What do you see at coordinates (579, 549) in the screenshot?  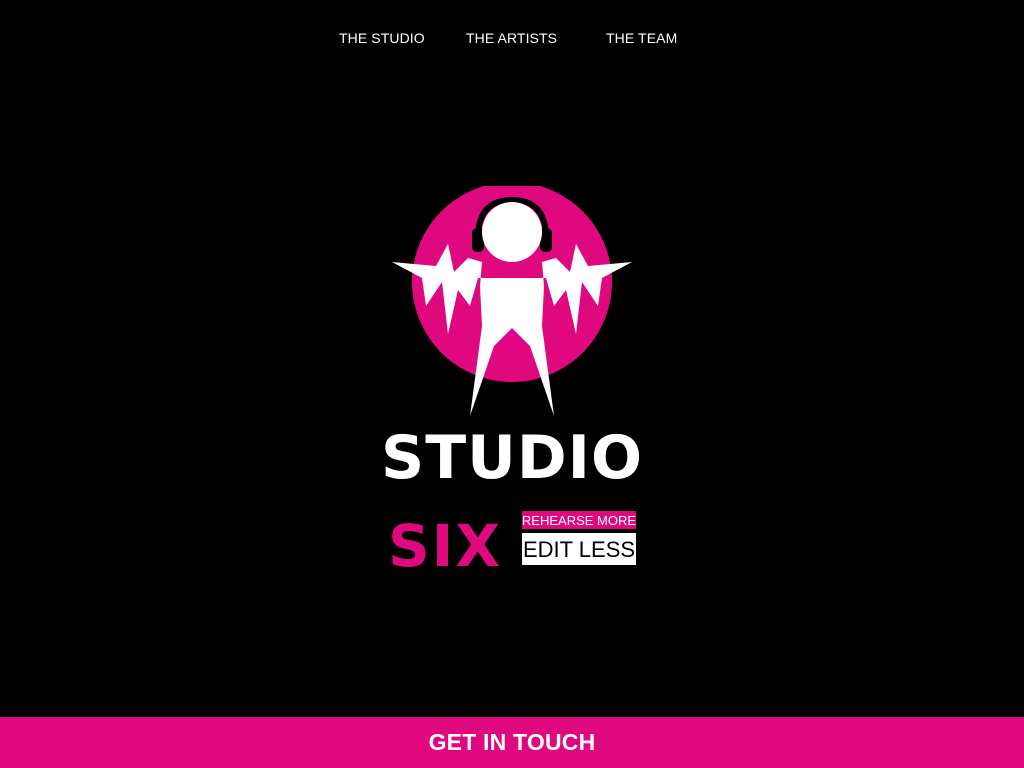 I see `tagline-edit-less: EDIT LESS` at bounding box center [579, 549].